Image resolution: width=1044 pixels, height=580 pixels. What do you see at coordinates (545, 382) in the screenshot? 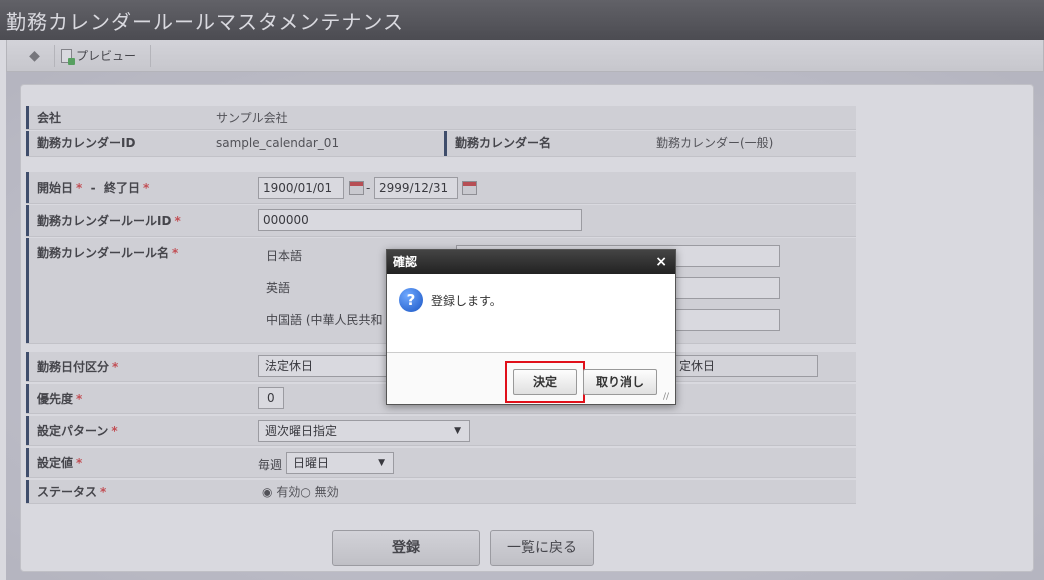
I see `ok-button: 決定` at bounding box center [545, 382].